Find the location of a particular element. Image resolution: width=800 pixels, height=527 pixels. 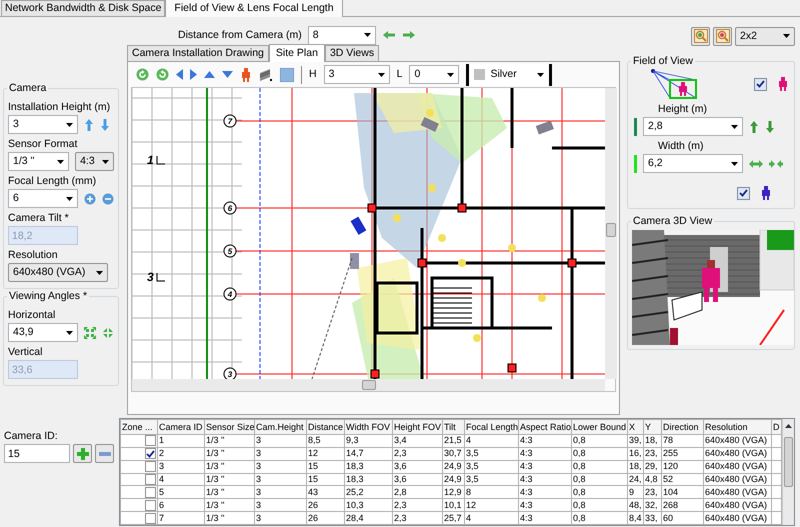

column-header: Y is located at coordinates (653, 427).